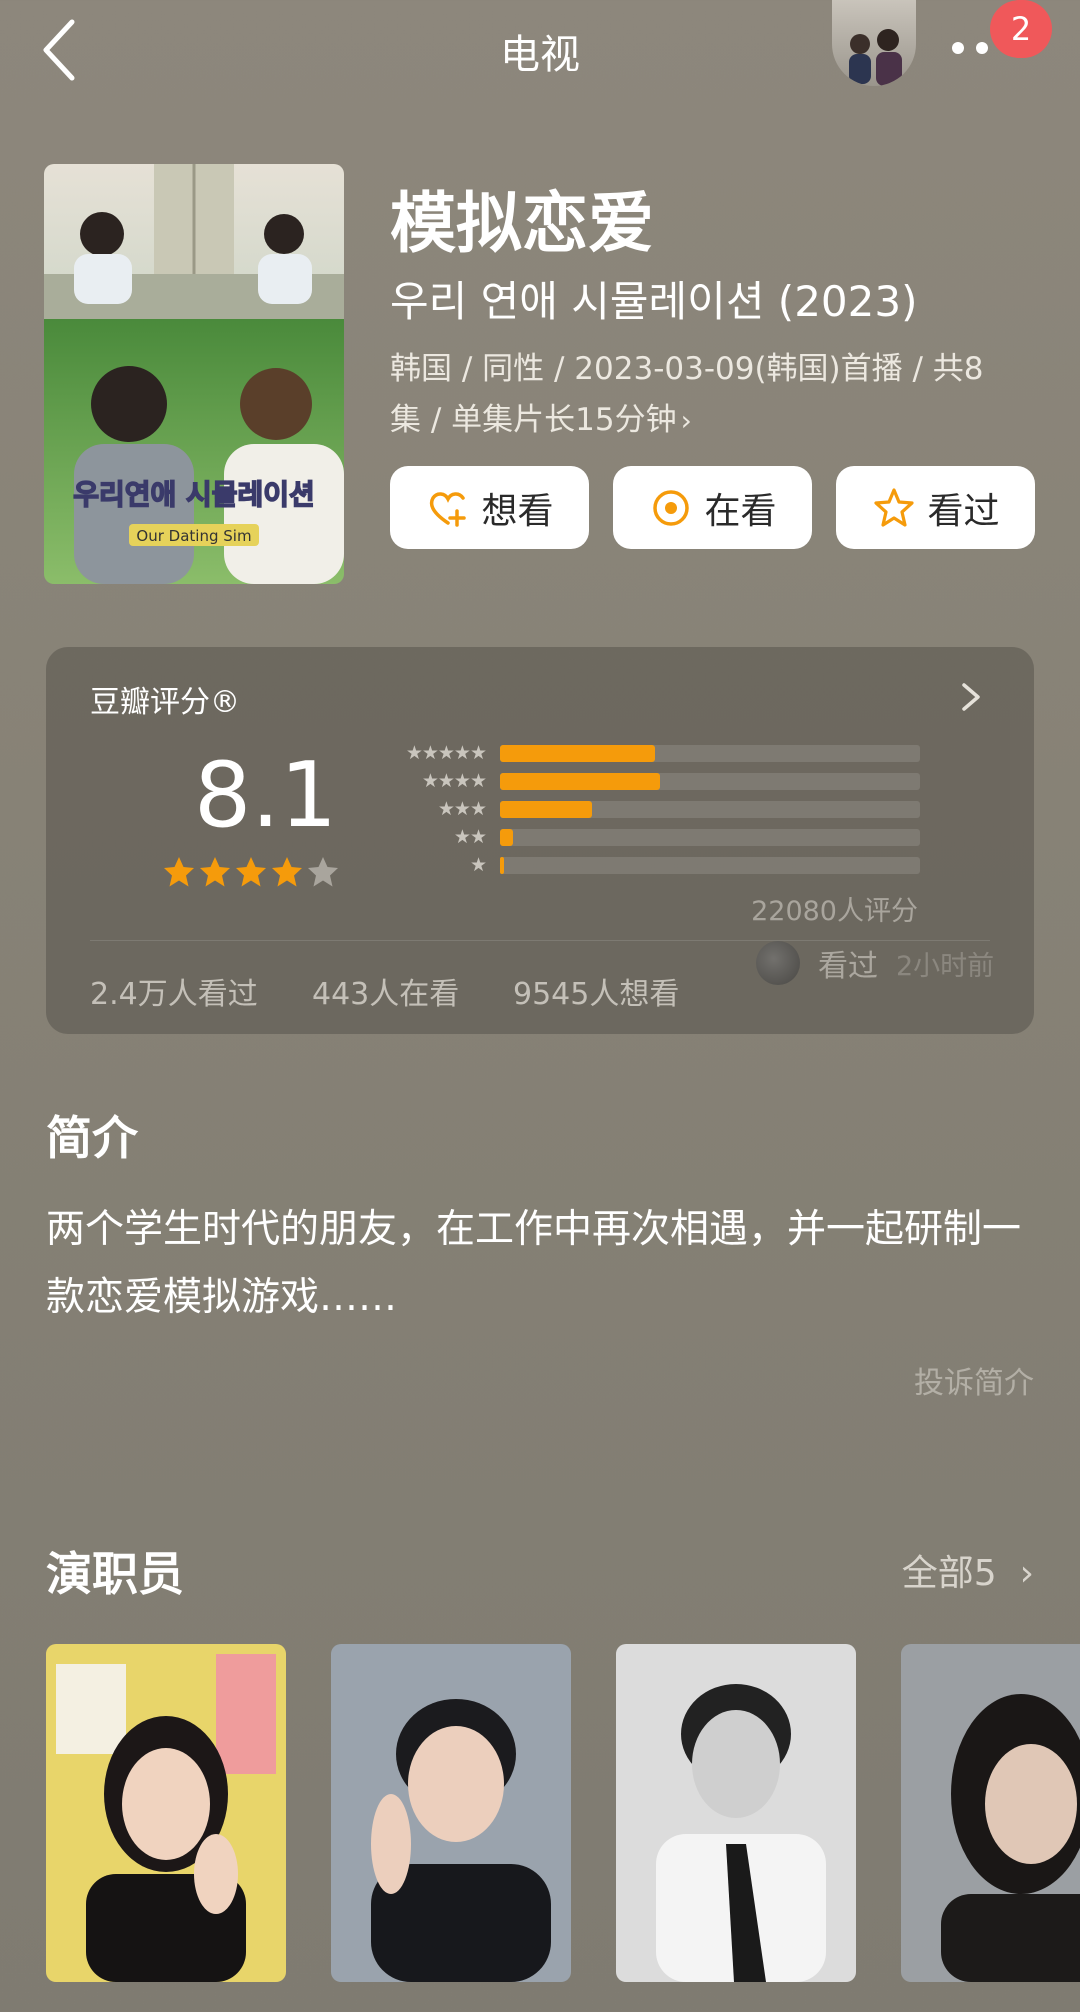  I want to click on rating-score: 8.1, so click(266, 795).